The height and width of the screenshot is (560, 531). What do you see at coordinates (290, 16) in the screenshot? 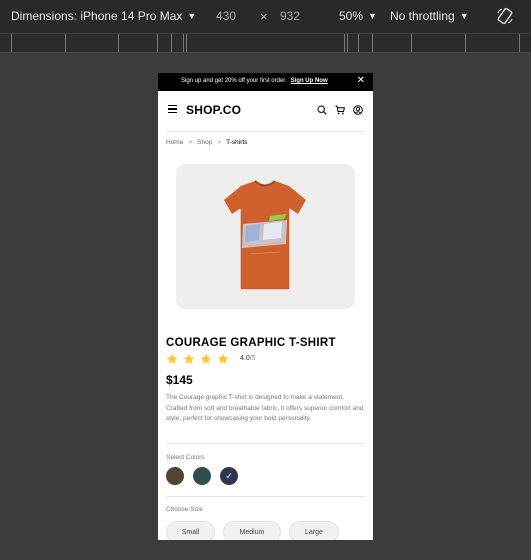
I see `height-input: 932` at bounding box center [290, 16].